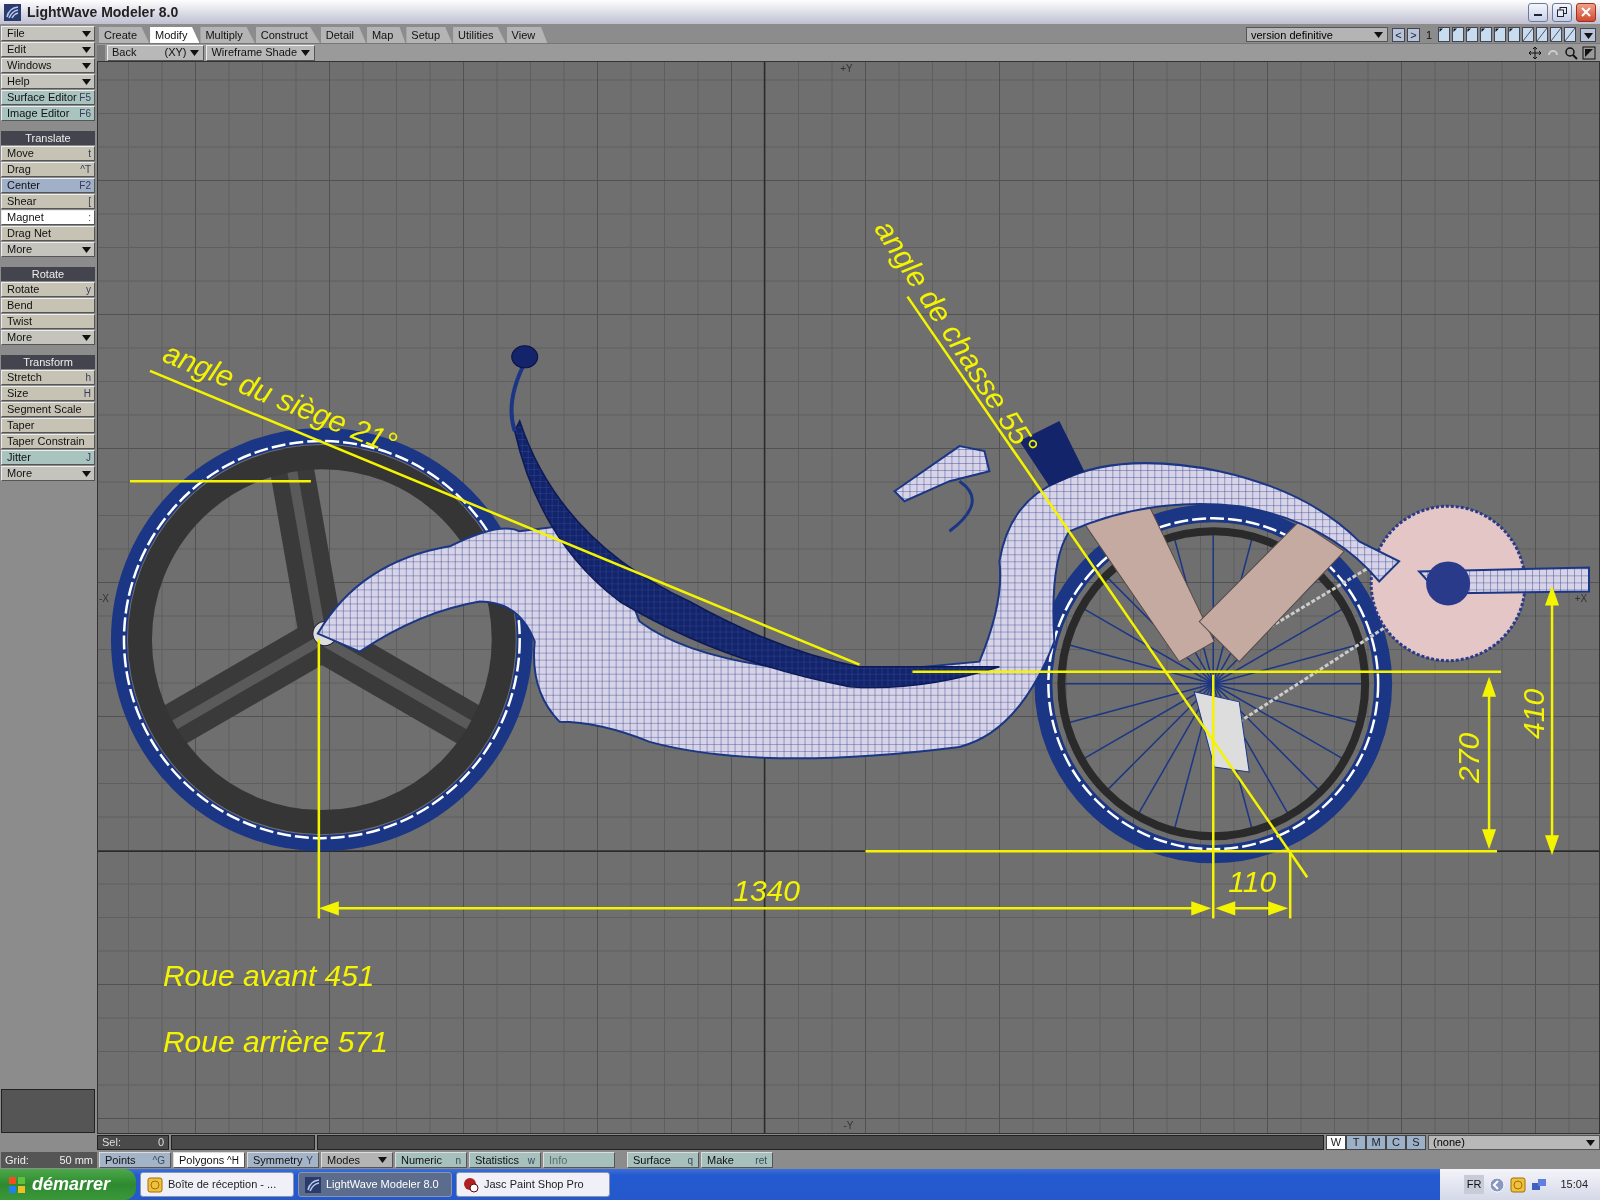 Image resolution: width=1600 pixels, height=1200 pixels. I want to click on object-dropdown: version definitive, so click(1316, 35).